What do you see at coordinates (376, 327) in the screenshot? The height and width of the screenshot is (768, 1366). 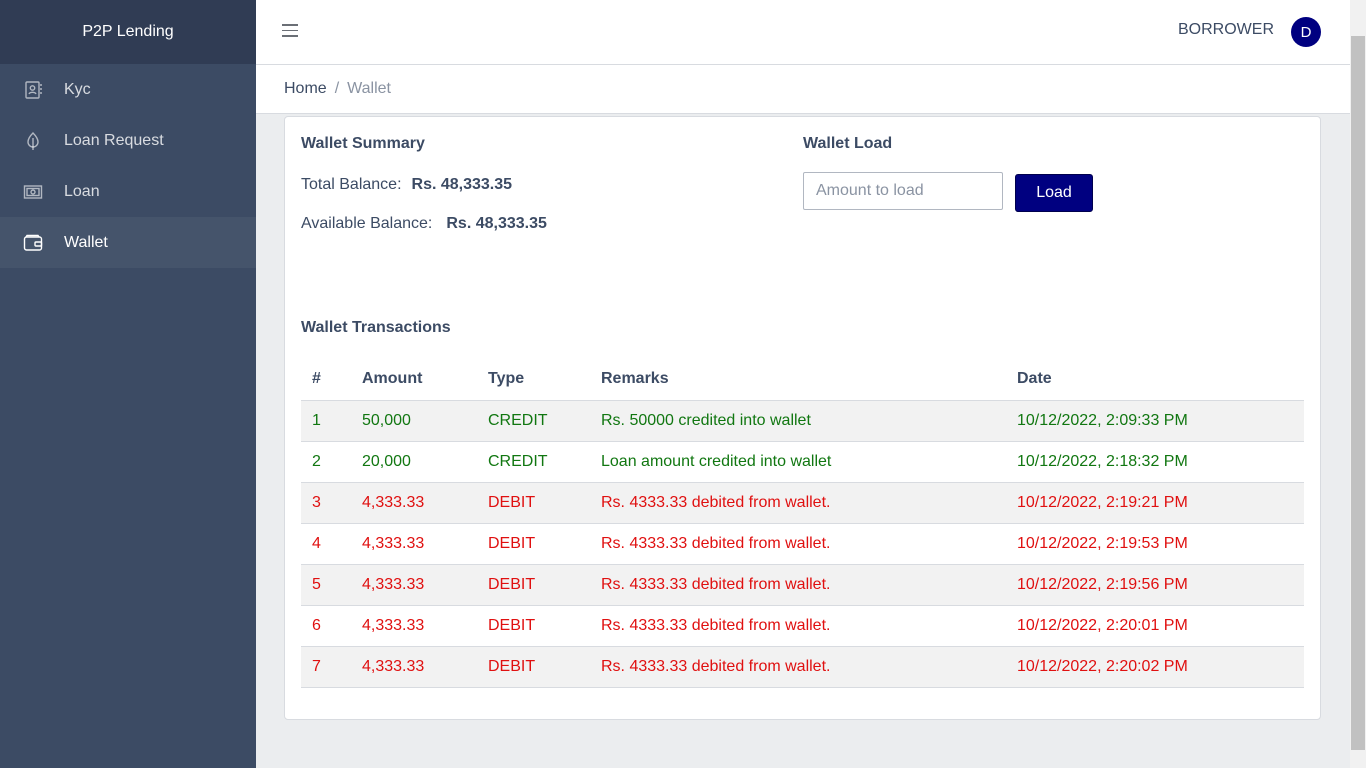 I see `wallet-transactions-title: Wallet Transactions` at bounding box center [376, 327].